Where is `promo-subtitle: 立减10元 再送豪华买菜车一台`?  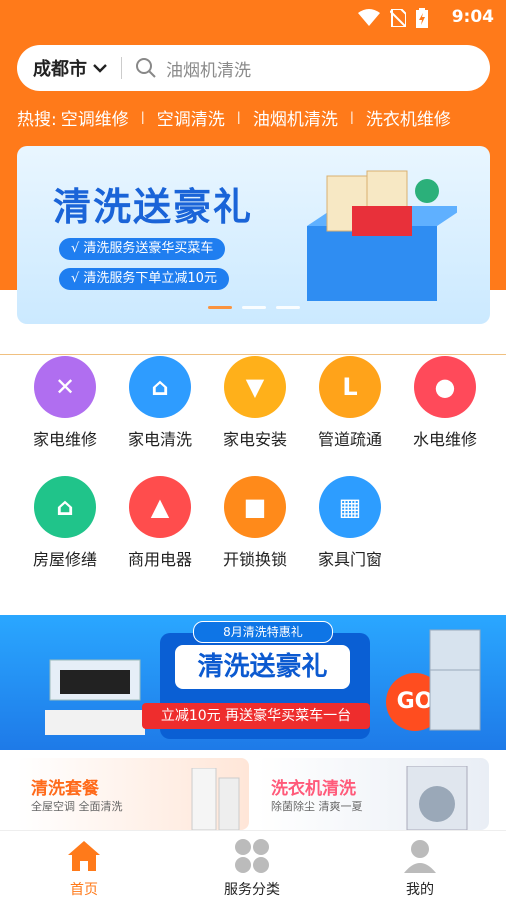
promo-subtitle: 立减10元 再送豪华买菜车一台 is located at coordinates (256, 716).